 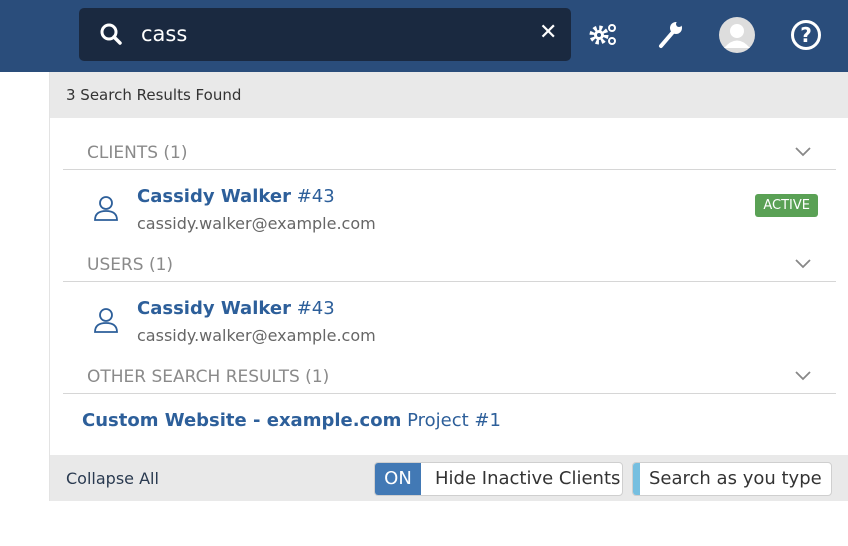 What do you see at coordinates (111, 34) in the screenshot?
I see `search-icon` at bounding box center [111, 34].